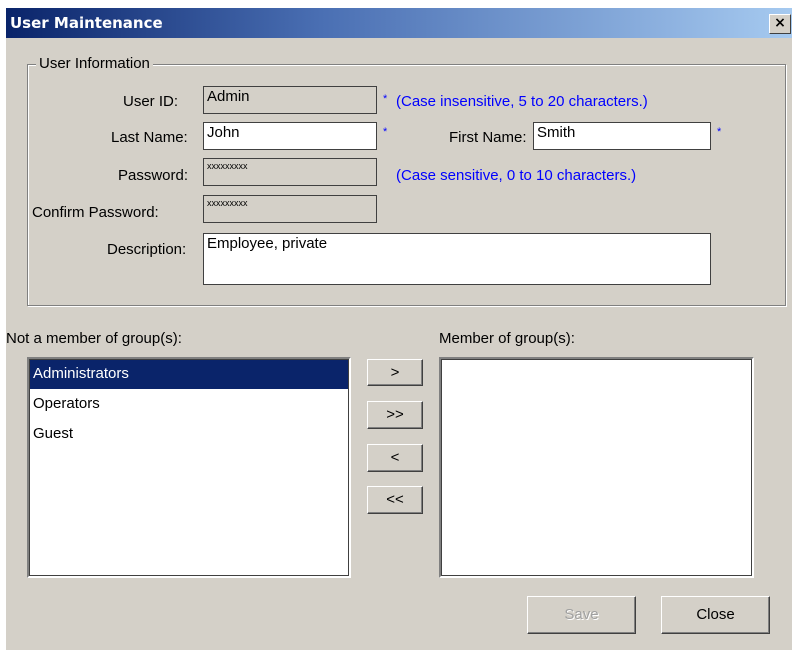 This screenshot has width=792, height=650. What do you see at coordinates (149, 137) in the screenshot?
I see `last-name-label: Last Name:` at bounding box center [149, 137].